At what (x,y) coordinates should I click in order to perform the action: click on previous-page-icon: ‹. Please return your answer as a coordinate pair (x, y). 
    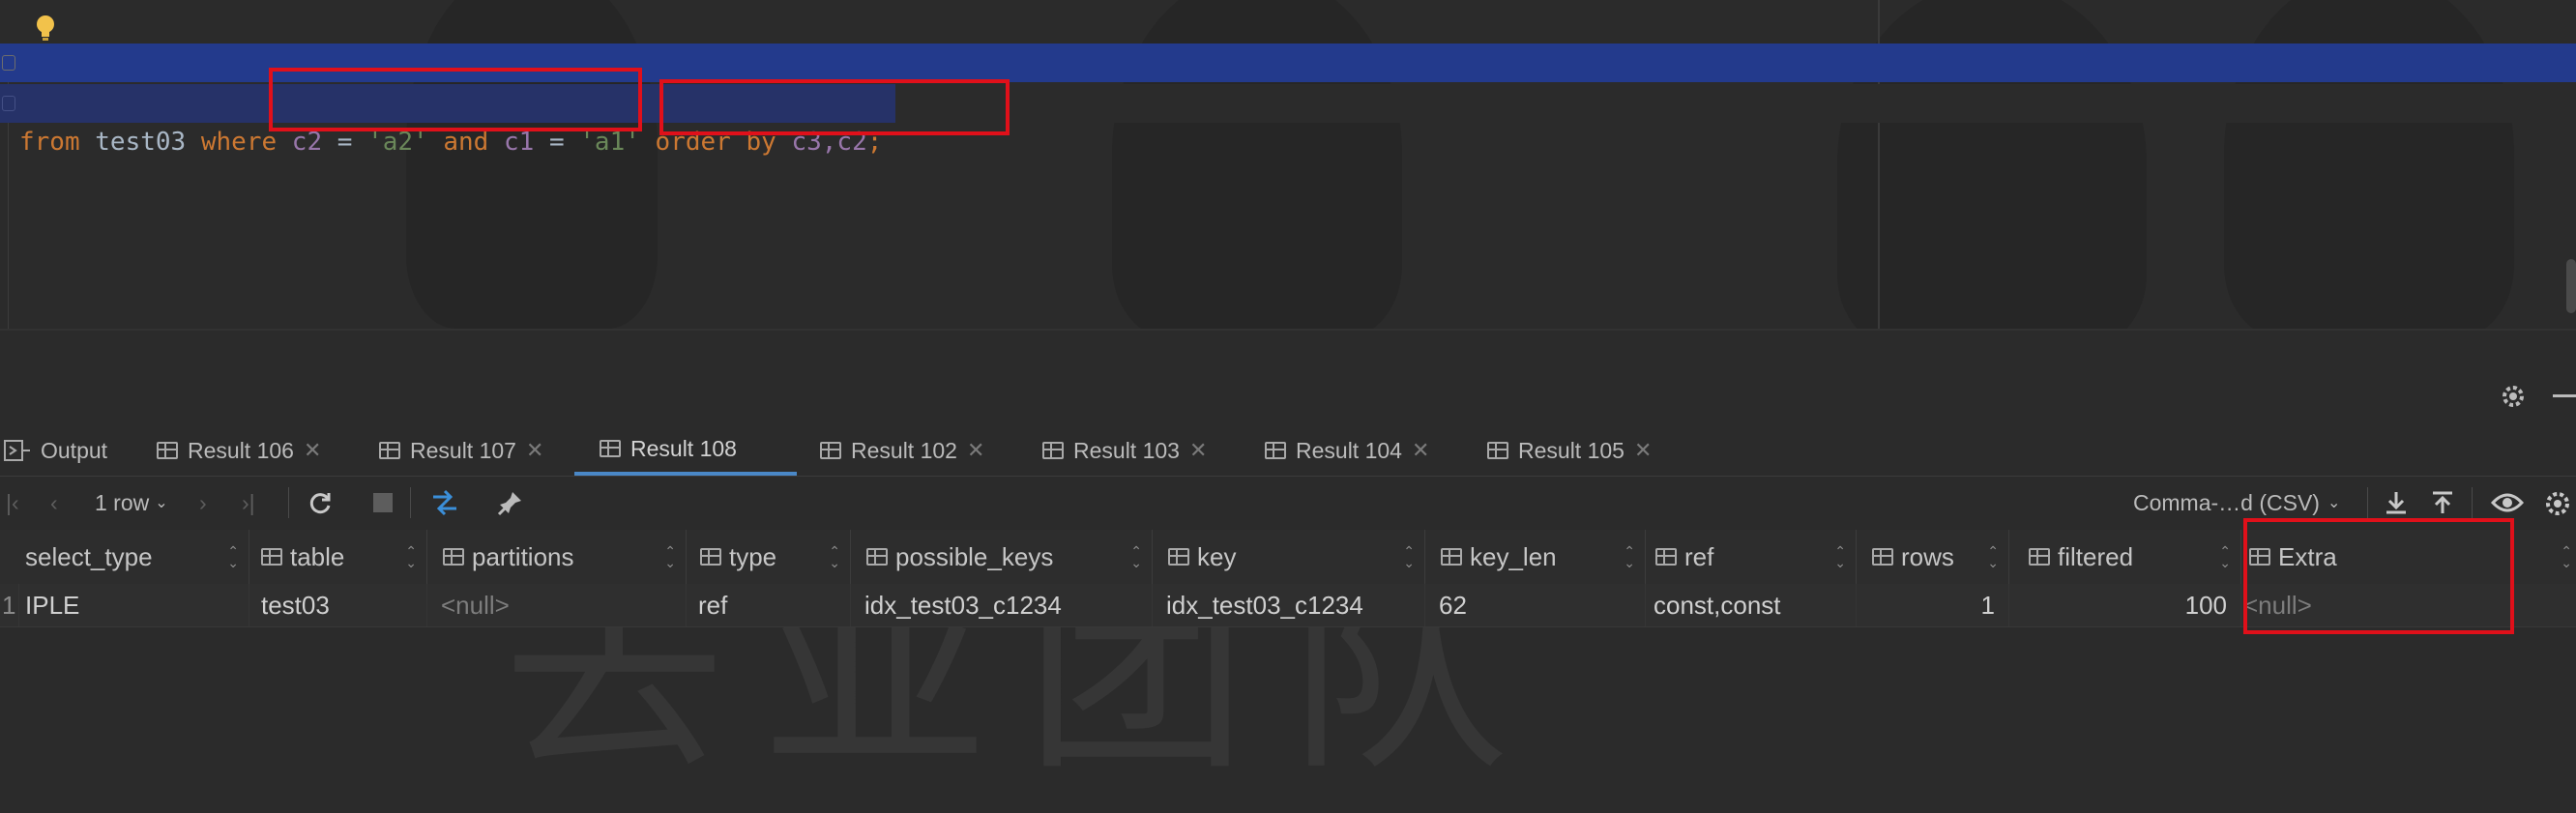
    Looking at the image, I should click on (54, 503).